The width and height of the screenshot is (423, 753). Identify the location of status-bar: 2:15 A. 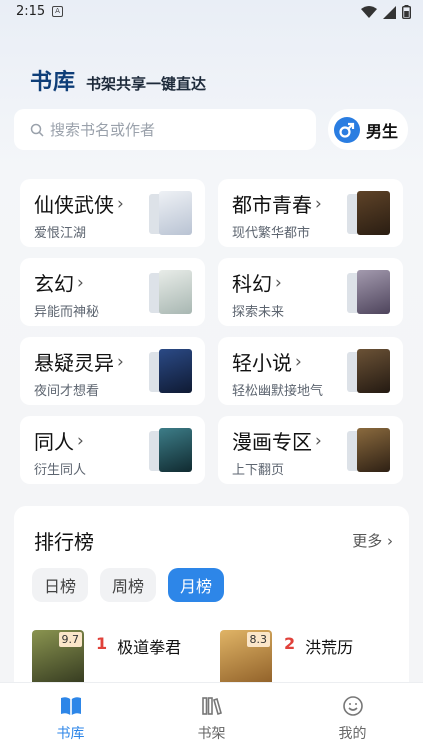
(211, 13).